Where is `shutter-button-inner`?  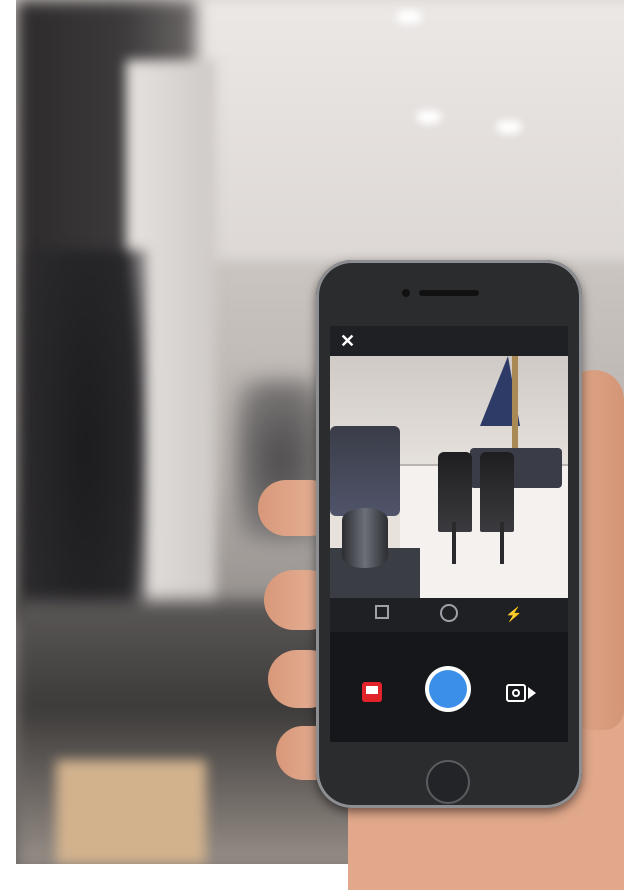
shutter-button-inner is located at coordinates (448, 689).